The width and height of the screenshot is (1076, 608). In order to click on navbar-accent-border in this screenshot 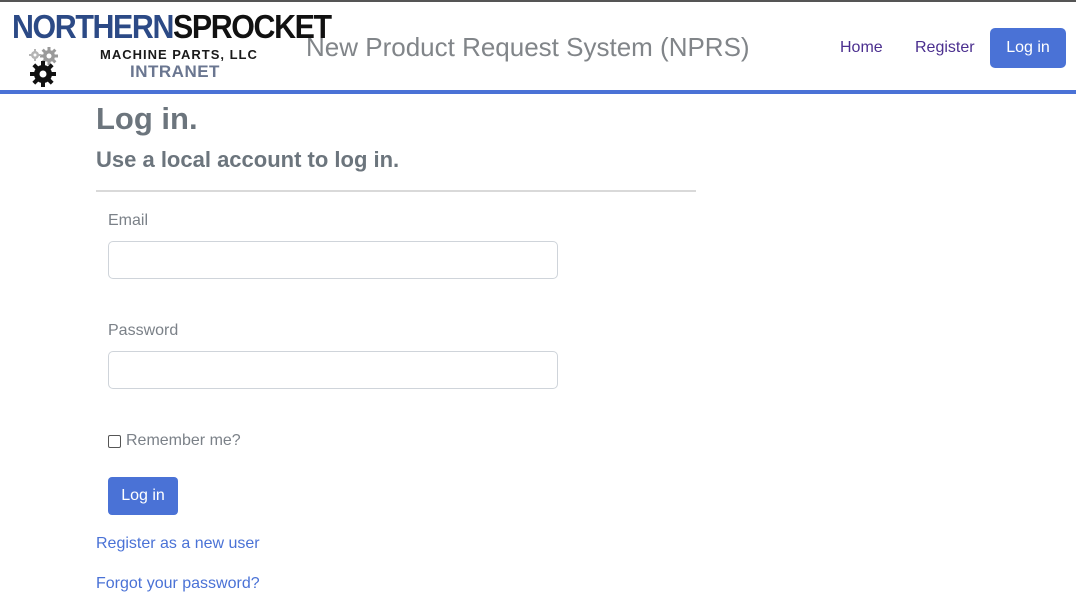, I will do `click(538, 92)`.